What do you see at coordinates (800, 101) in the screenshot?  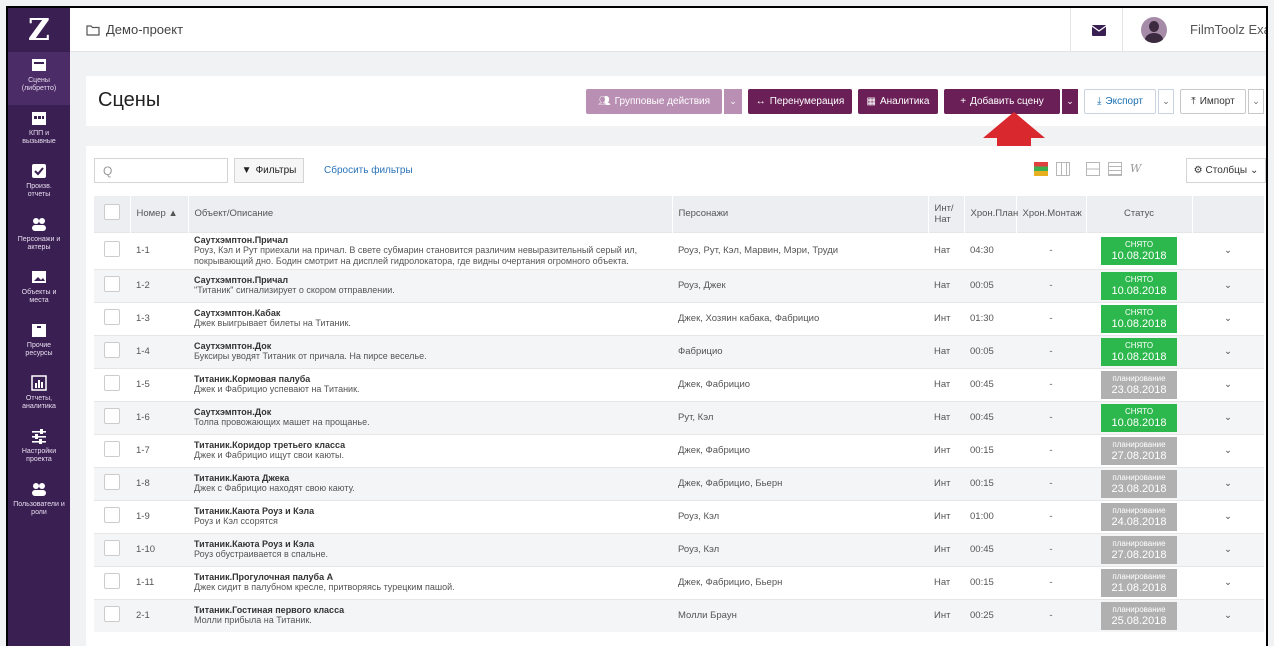 I see `renumber-button: ↔ Перенумерация` at bounding box center [800, 101].